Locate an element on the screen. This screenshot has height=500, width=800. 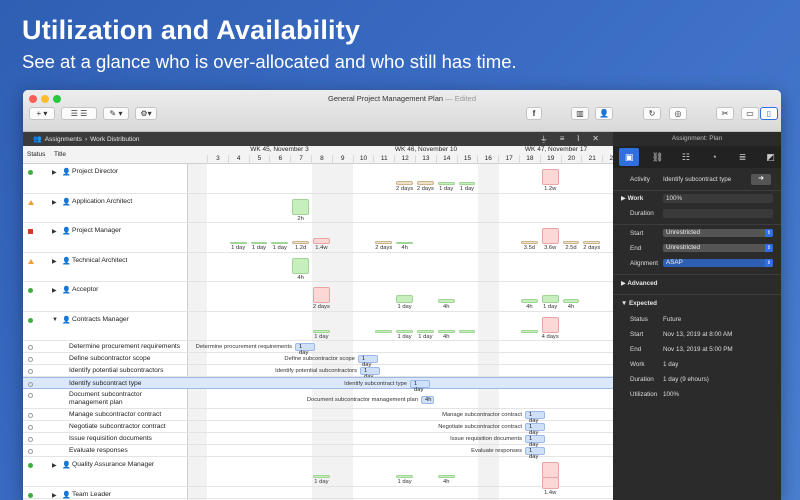
task-duration-pill: 4h is located at coordinates (427, 400).